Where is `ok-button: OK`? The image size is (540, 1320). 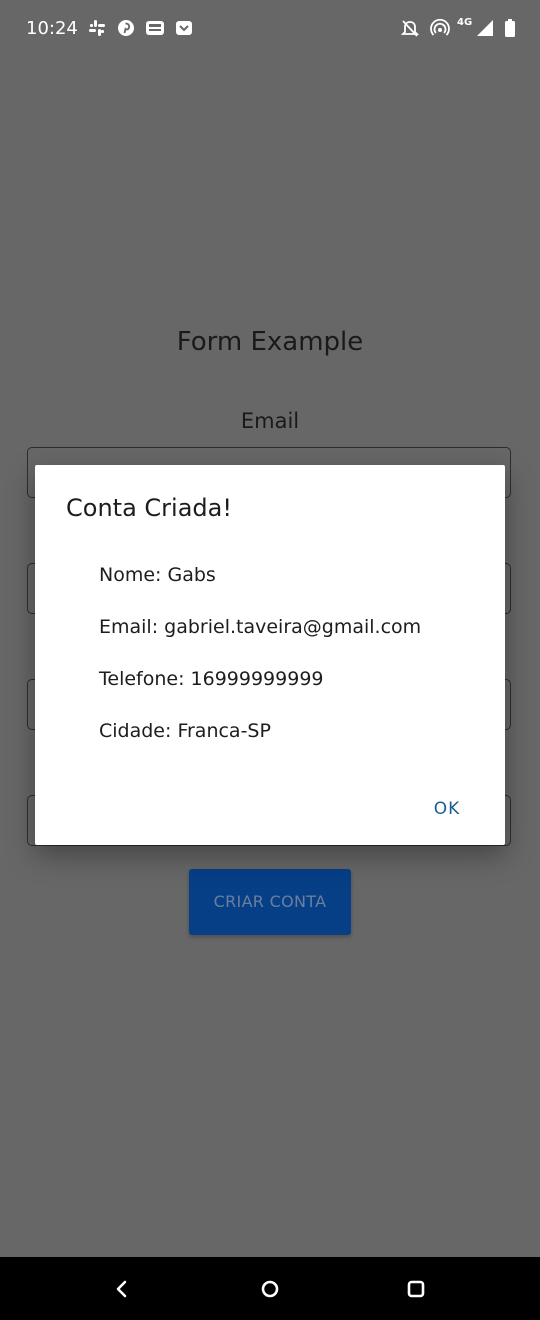
ok-button: OK is located at coordinates (447, 809).